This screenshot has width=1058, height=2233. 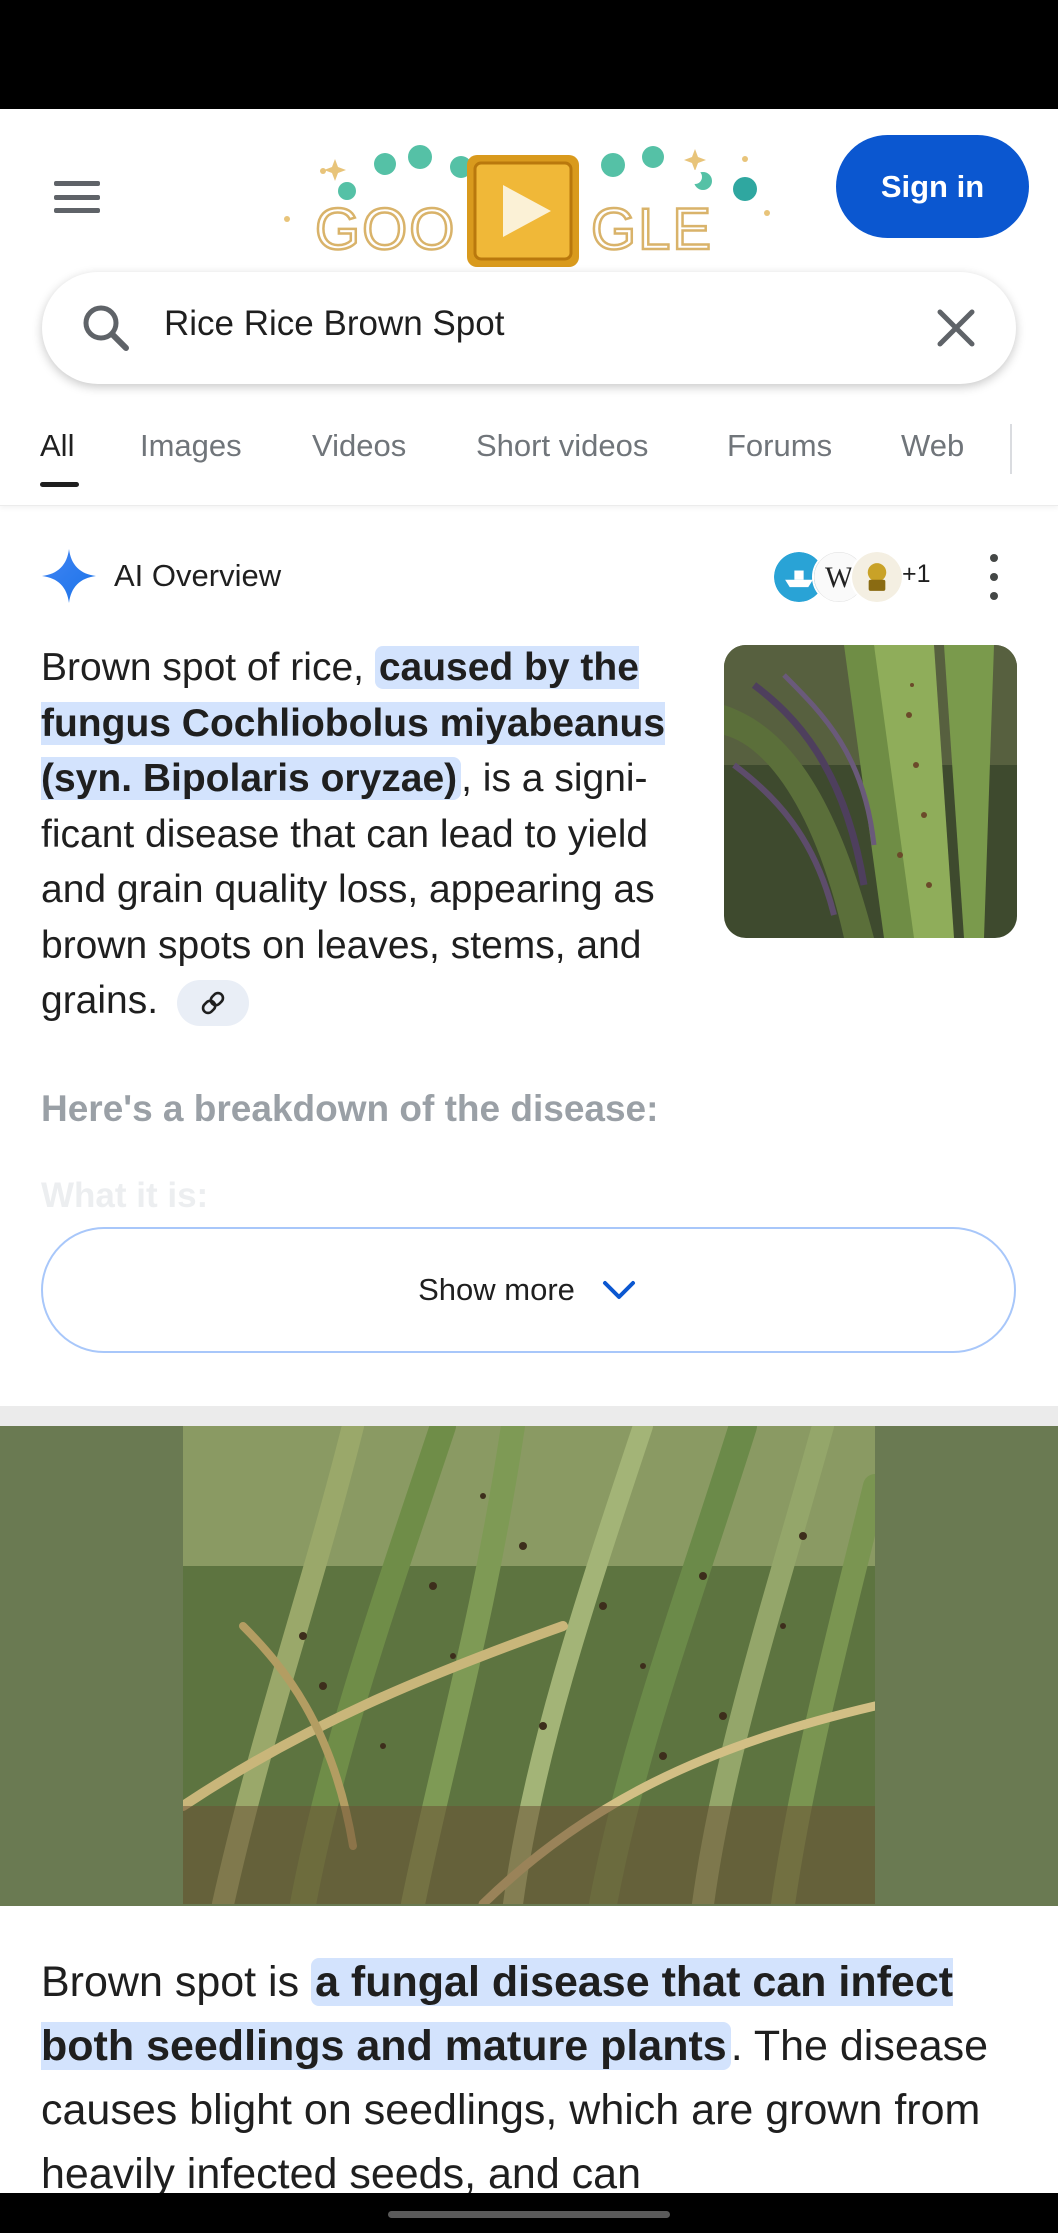 I want to click on menu-icon, so click(x=77, y=197).